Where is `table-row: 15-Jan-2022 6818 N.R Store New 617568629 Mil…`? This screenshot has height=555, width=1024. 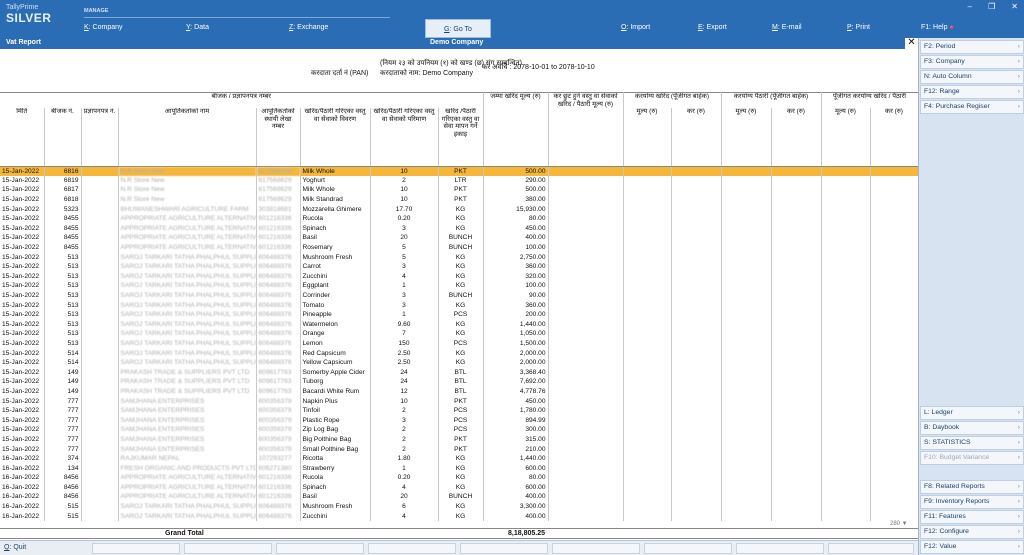 table-row: 15-Jan-2022 6818 N.R Store New 617568629 Mil… is located at coordinates (459, 199).